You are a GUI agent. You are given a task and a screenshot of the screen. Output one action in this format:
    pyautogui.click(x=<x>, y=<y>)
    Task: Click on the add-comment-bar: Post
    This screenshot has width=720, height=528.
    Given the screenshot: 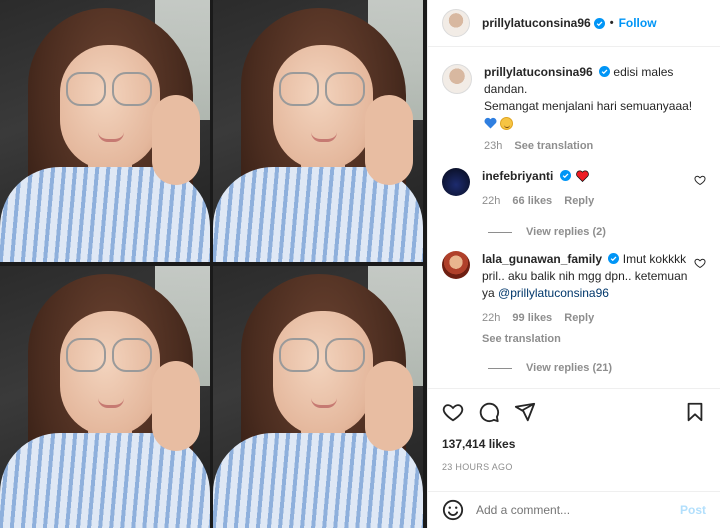 What is the action you would take?
    pyautogui.click(x=574, y=509)
    